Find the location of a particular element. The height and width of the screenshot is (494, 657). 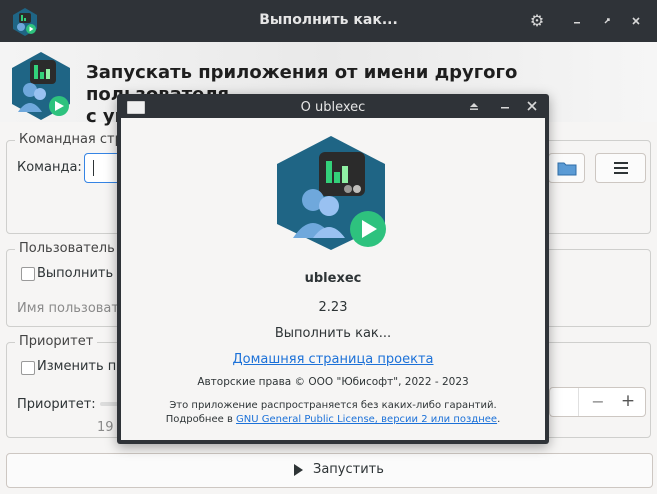

about-version: 2.23 is located at coordinates (333, 307).